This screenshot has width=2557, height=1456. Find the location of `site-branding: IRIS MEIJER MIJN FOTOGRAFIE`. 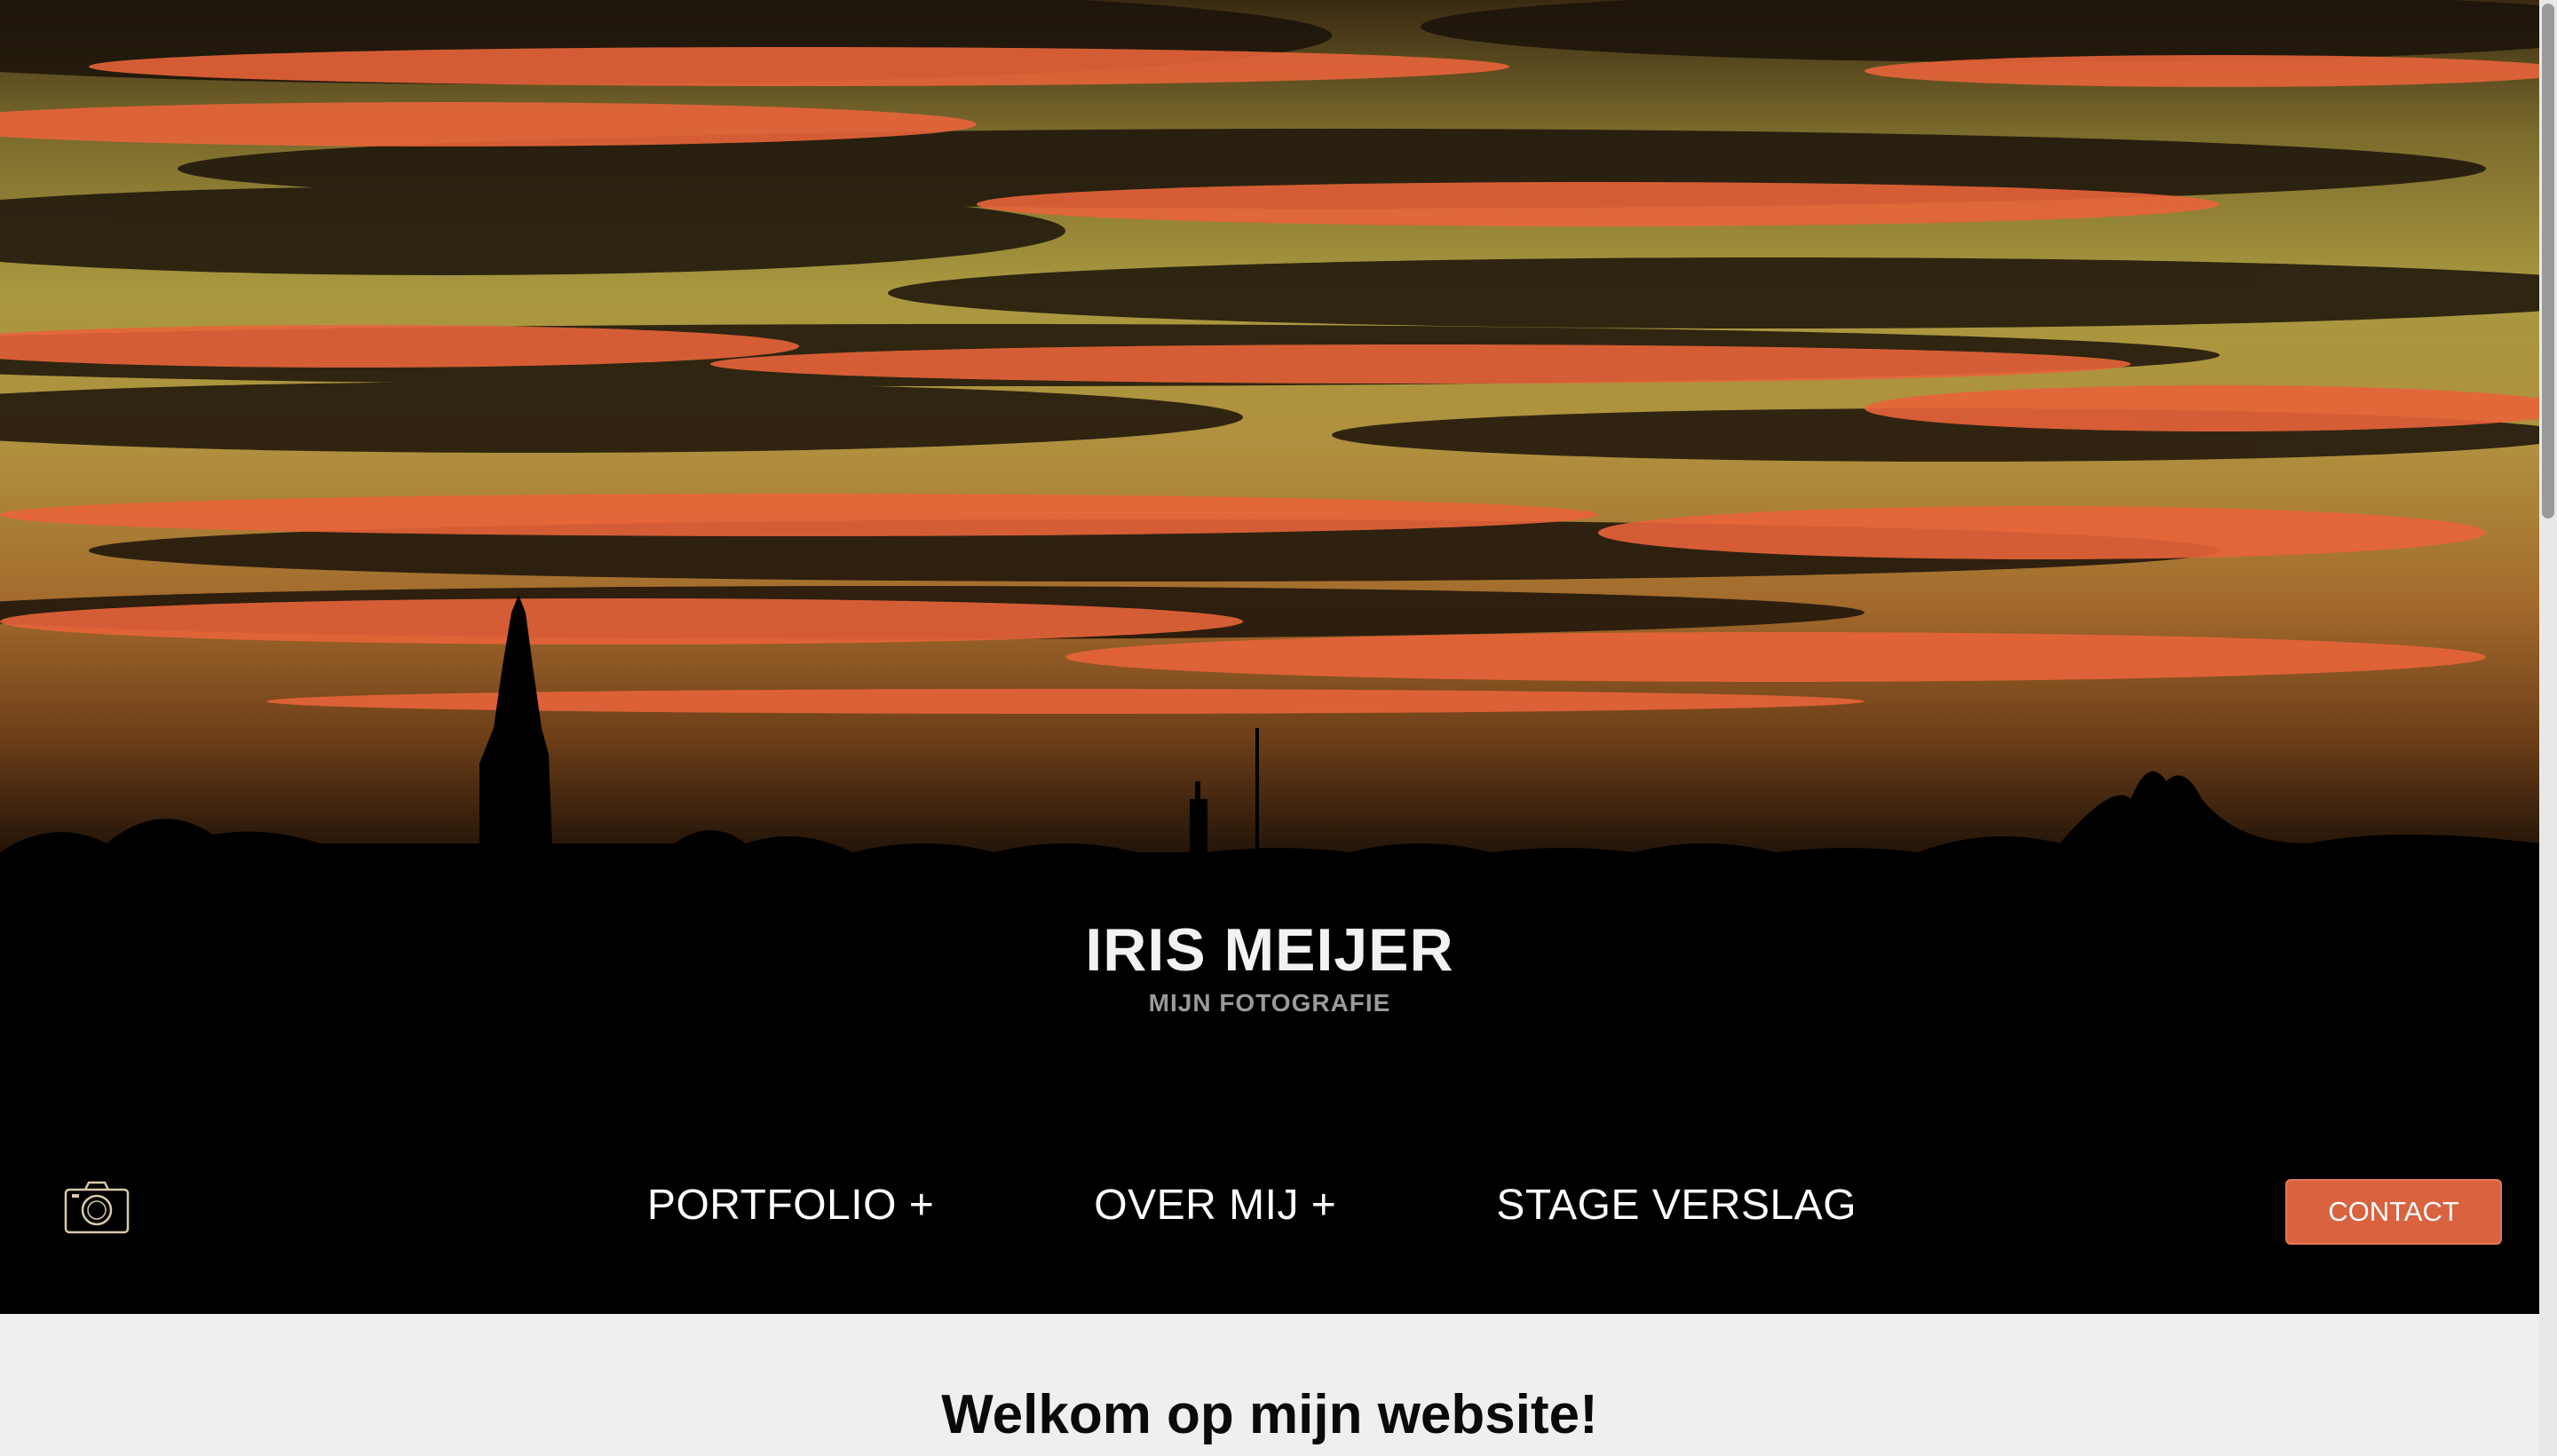

site-branding: IRIS MEIJER MIJN FOTOGRAFIE is located at coordinates (1269, 965).